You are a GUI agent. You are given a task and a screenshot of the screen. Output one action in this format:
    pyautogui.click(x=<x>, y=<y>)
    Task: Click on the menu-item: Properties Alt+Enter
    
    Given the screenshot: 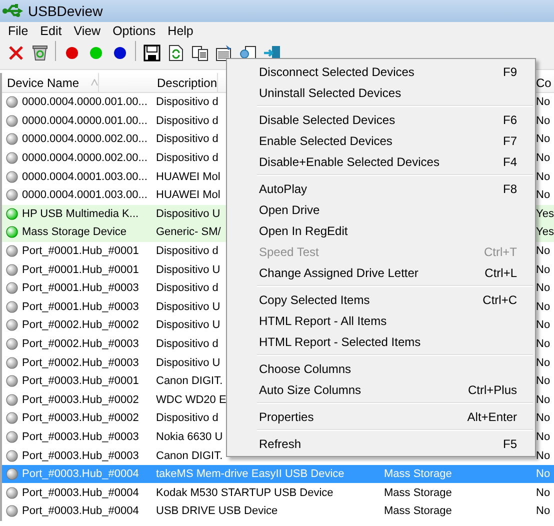 What is the action you would take?
    pyautogui.click(x=381, y=416)
    